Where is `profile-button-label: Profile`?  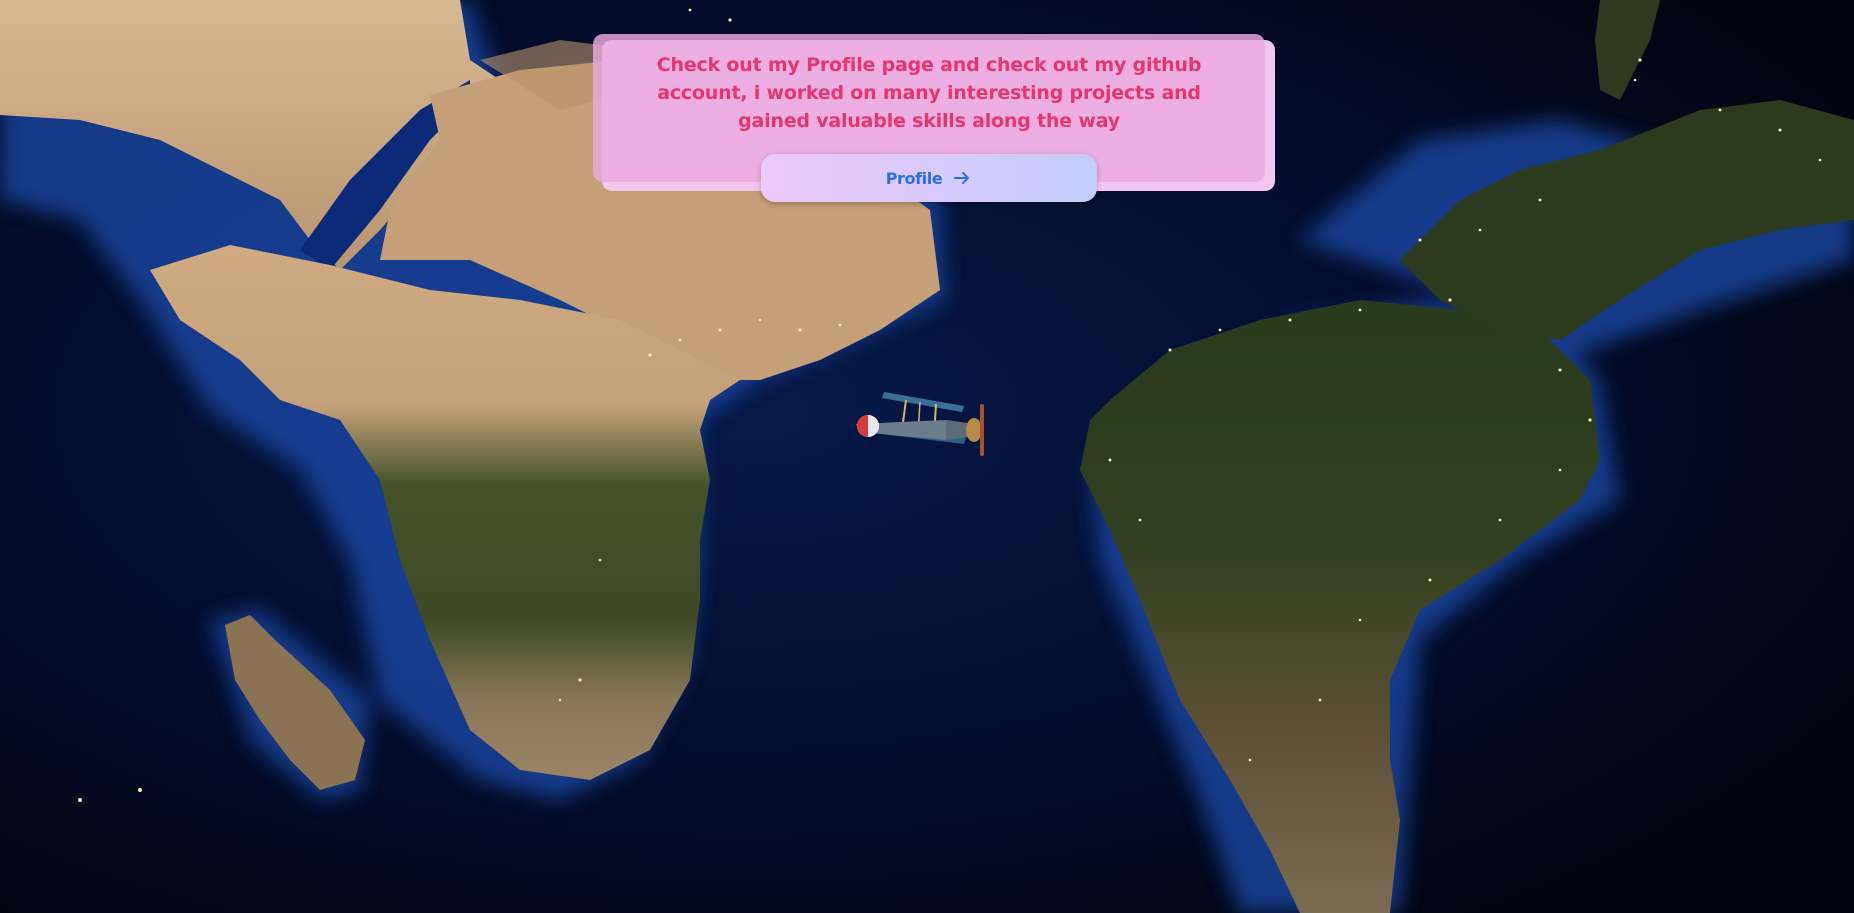 profile-button-label: Profile is located at coordinates (914, 178).